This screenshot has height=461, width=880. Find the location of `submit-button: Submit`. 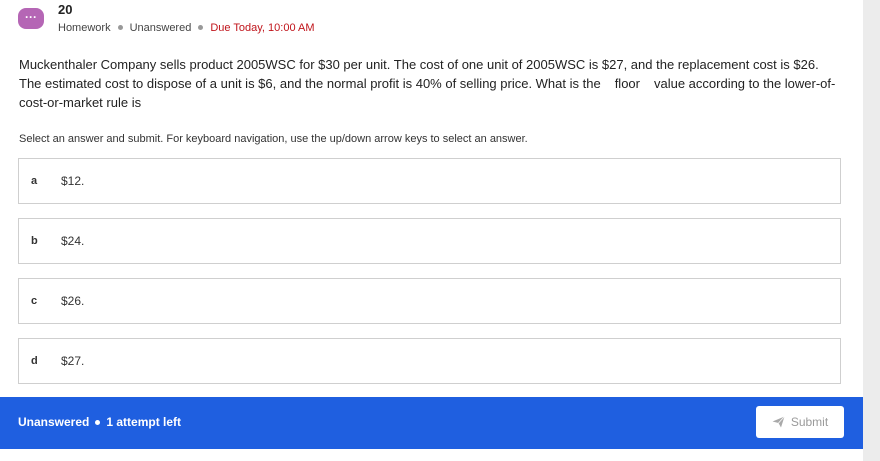

submit-button: Submit is located at coordinates (800, 422).